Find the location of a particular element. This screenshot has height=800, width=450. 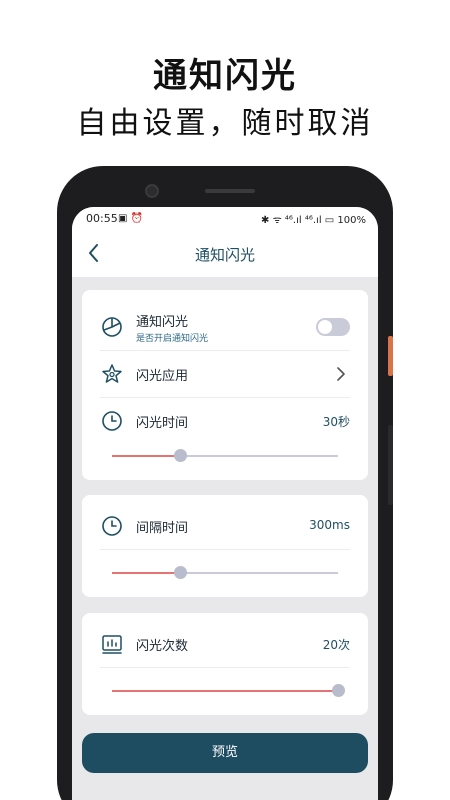

page-title: 通知闪光 is located at coordinates (224, 255).